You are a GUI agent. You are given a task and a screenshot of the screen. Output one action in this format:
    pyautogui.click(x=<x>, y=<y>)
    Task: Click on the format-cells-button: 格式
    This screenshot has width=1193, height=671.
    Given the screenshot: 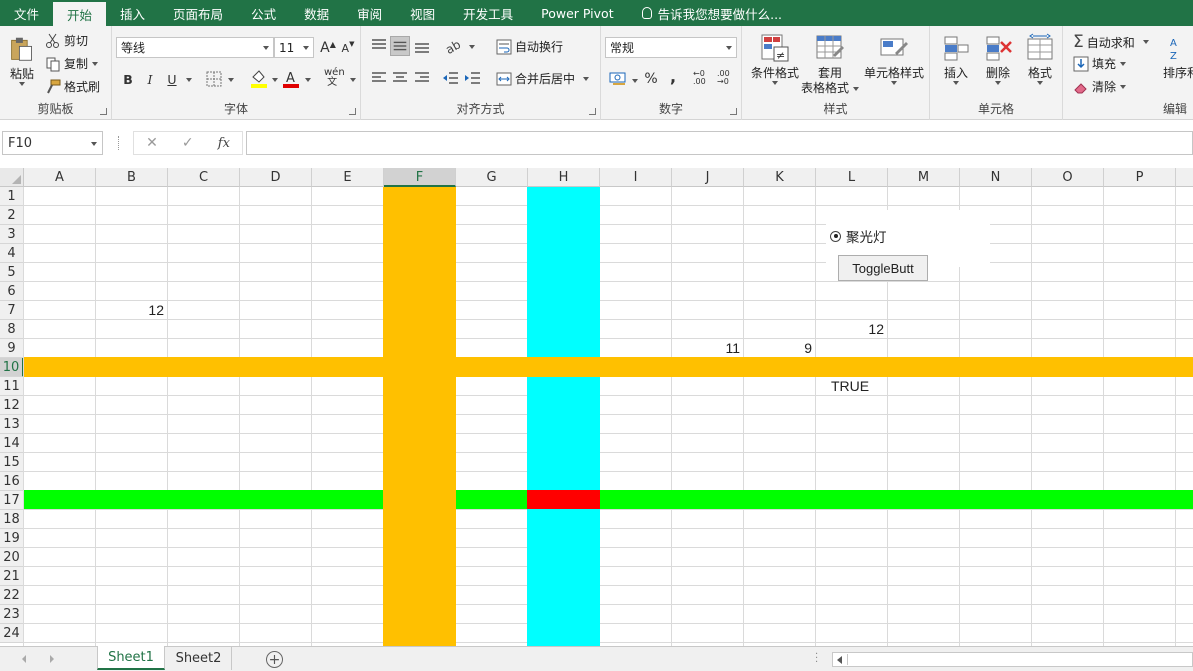 What is the action you would take?
    pyautogui.click(x=1040, y=59)
    